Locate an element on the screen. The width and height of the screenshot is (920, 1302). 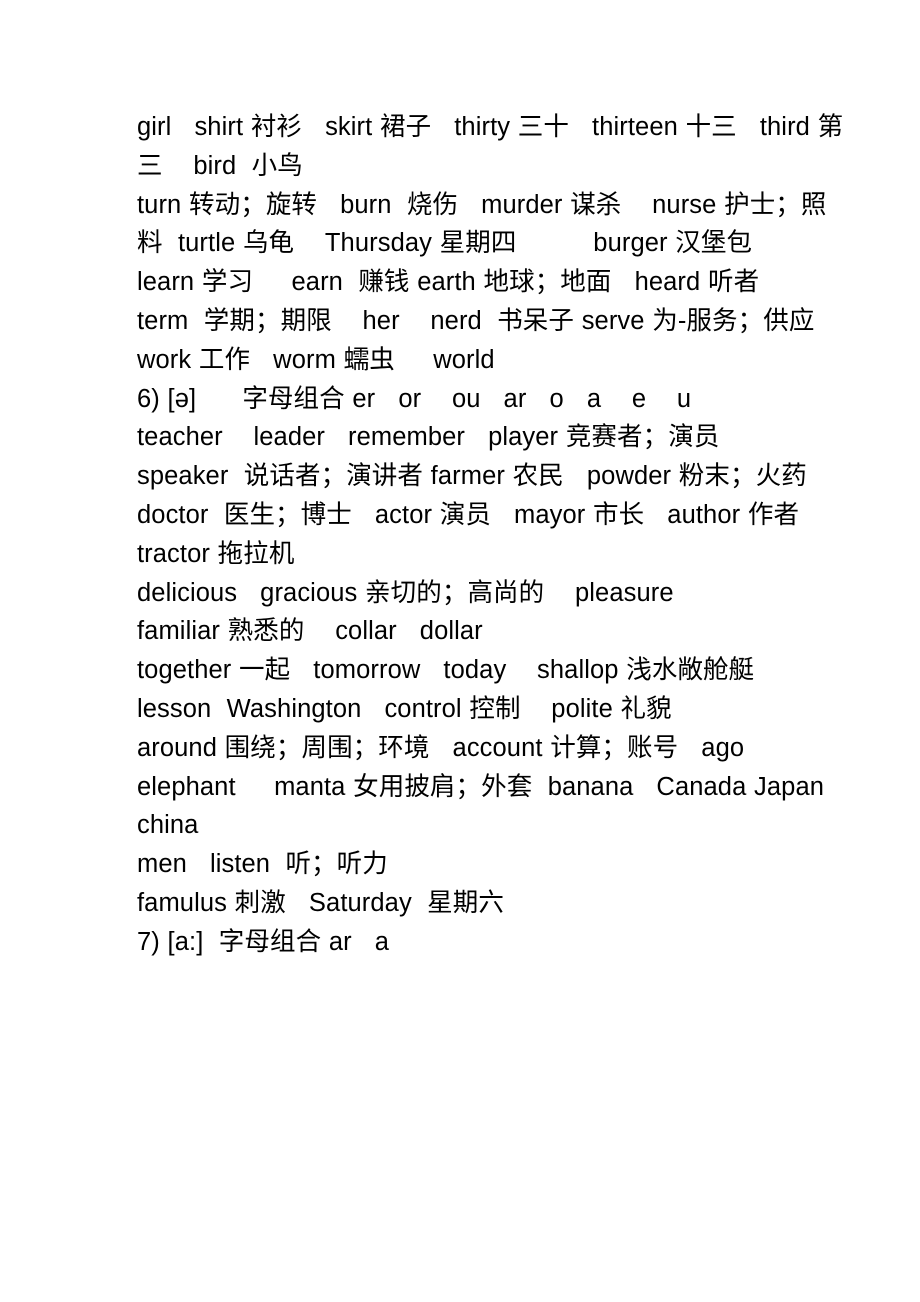
section-heading-6-schwa: 6) [ə] 字母组合 er or ou ar o a e u is located at coordinates (414, 398).